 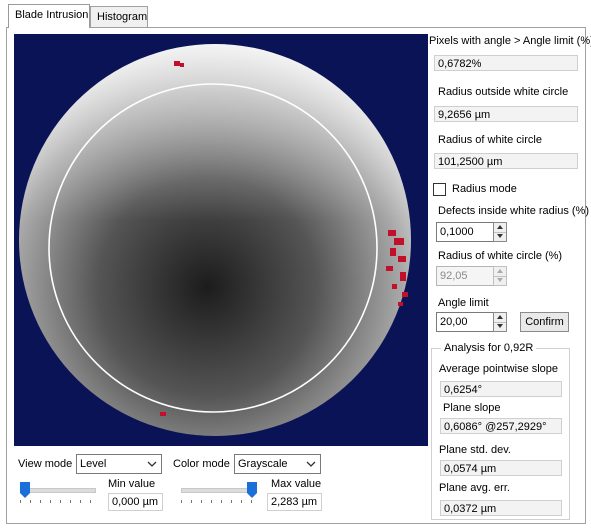 What do you see at coordinates (294, 502) in the screenshot?
I see `max-value-field: 2,283 µm` at bounding box center [294, 502].